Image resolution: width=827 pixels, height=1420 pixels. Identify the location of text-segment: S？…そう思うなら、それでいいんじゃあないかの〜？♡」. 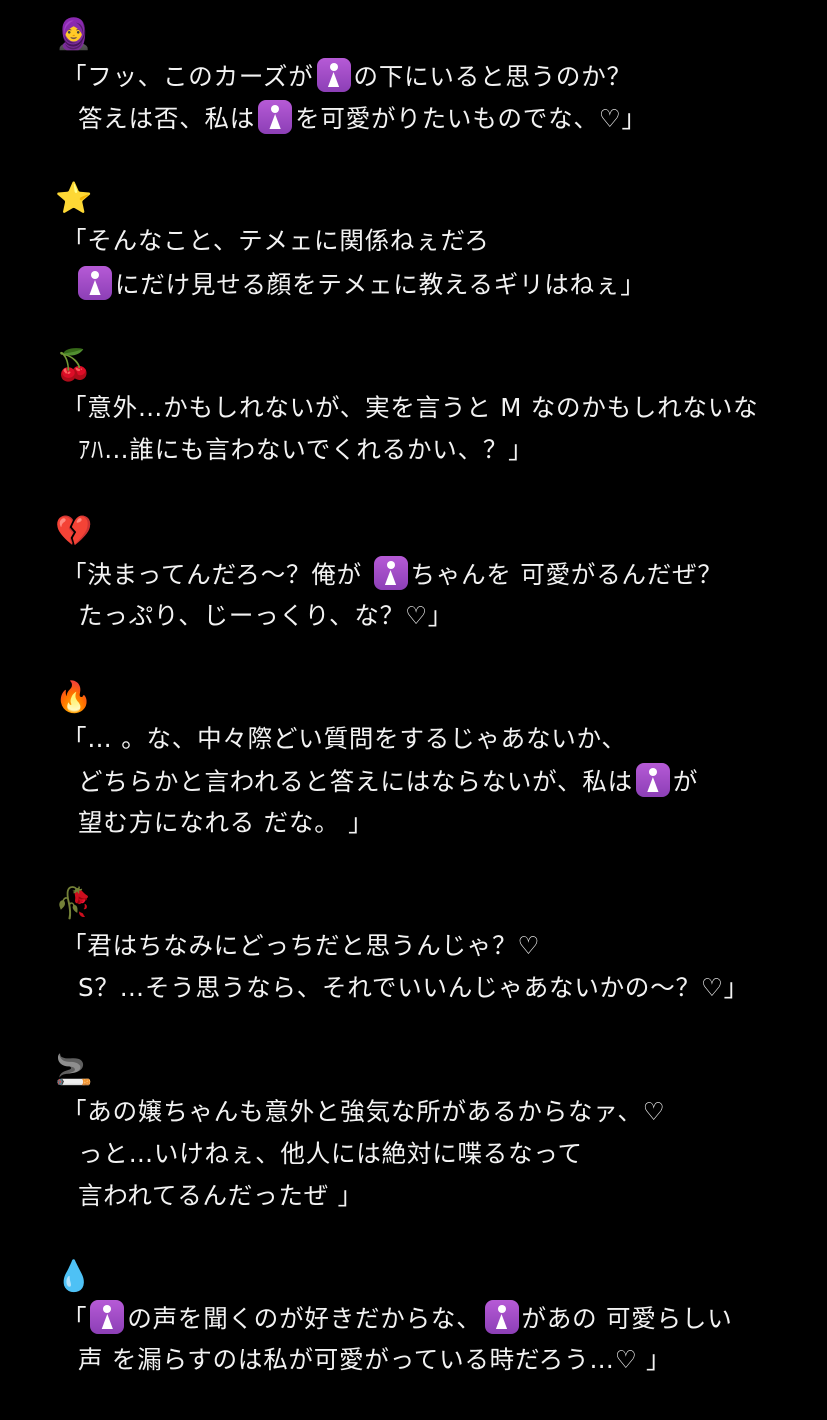
(413, 987).